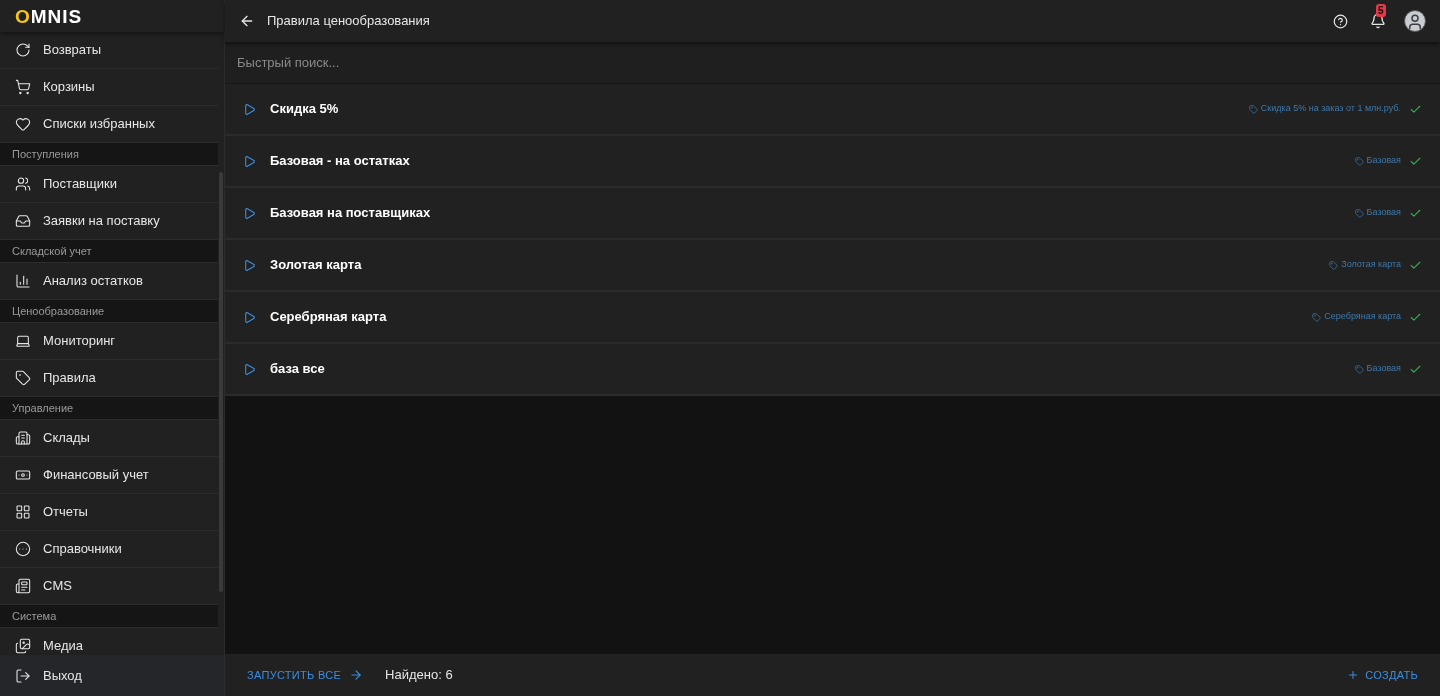 This screenshot has height=696, width=1440. I want to click on notification-count: 5, so click(1381, 10).